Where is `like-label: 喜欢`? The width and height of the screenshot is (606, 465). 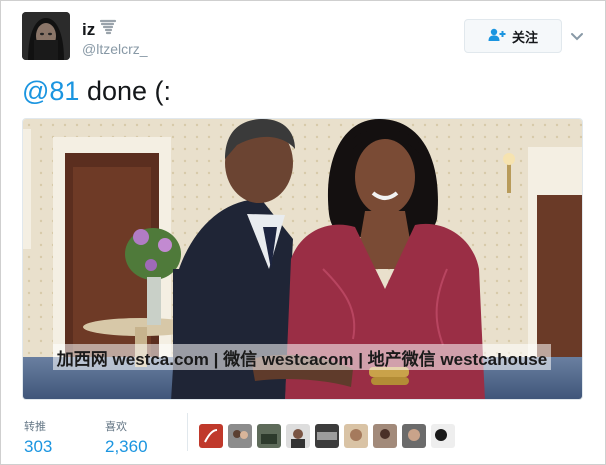
like-label: 喜欢 is located at coordinates (116, 427).